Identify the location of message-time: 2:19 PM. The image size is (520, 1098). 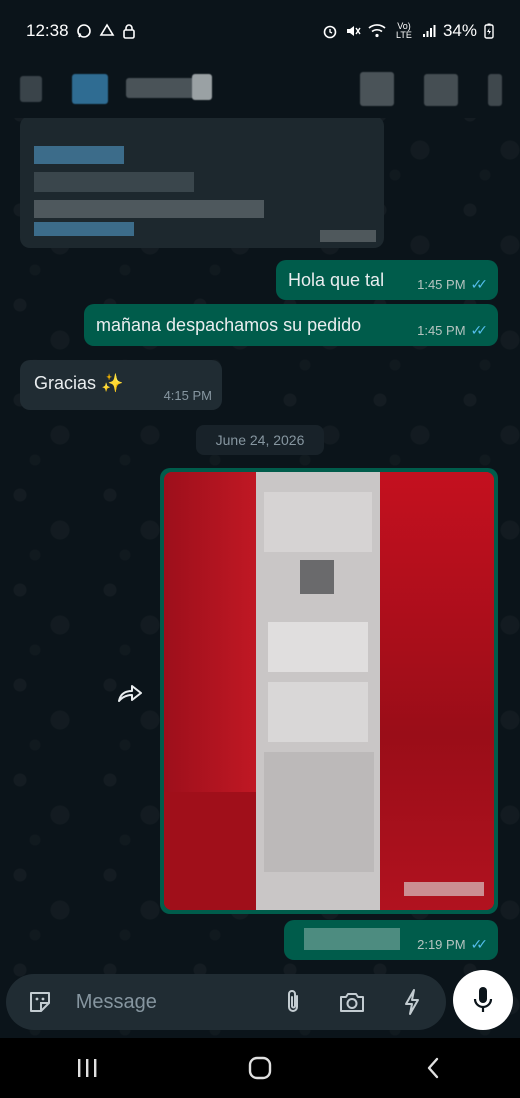
(441, 944).